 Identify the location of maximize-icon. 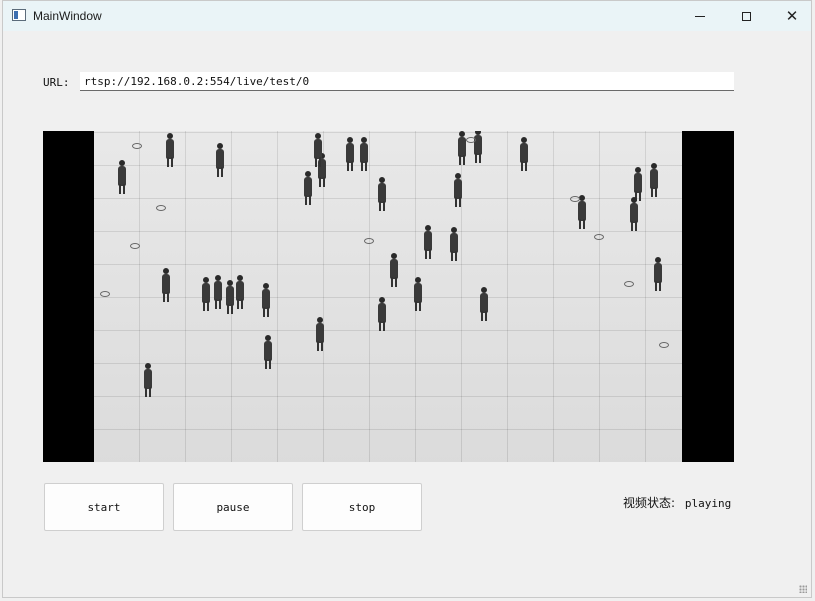
(746, 16).